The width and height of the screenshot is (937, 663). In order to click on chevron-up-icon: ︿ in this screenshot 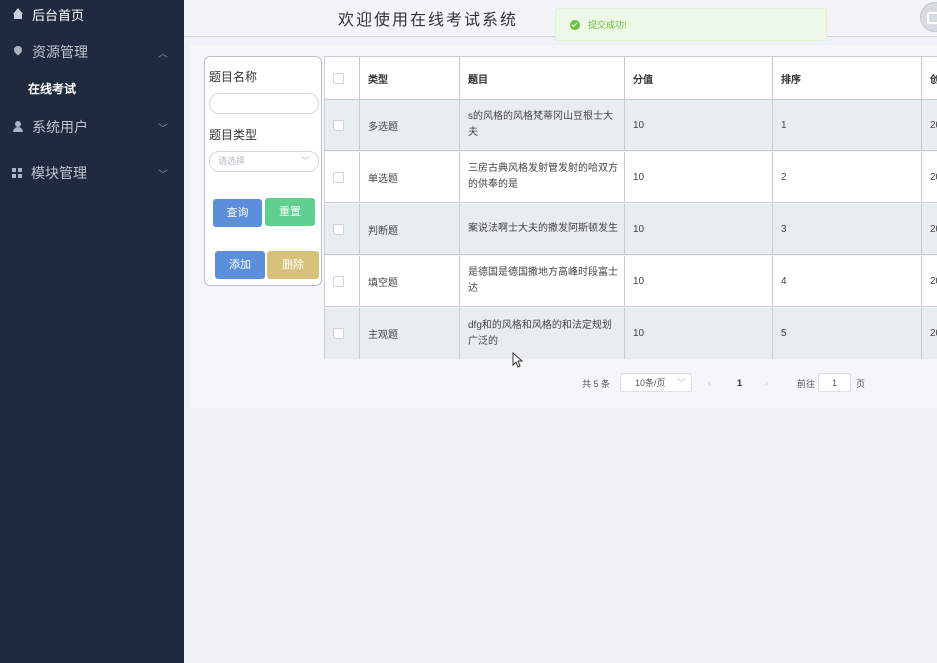, I will do `click(163, 54)`.